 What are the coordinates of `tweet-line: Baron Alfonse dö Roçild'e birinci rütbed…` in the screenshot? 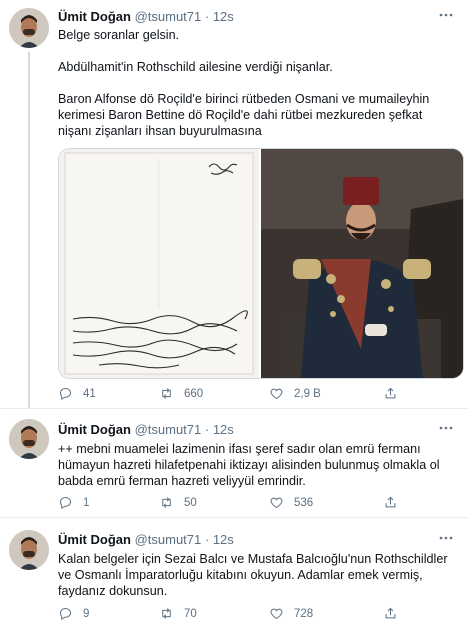 It's located at (244, 115).